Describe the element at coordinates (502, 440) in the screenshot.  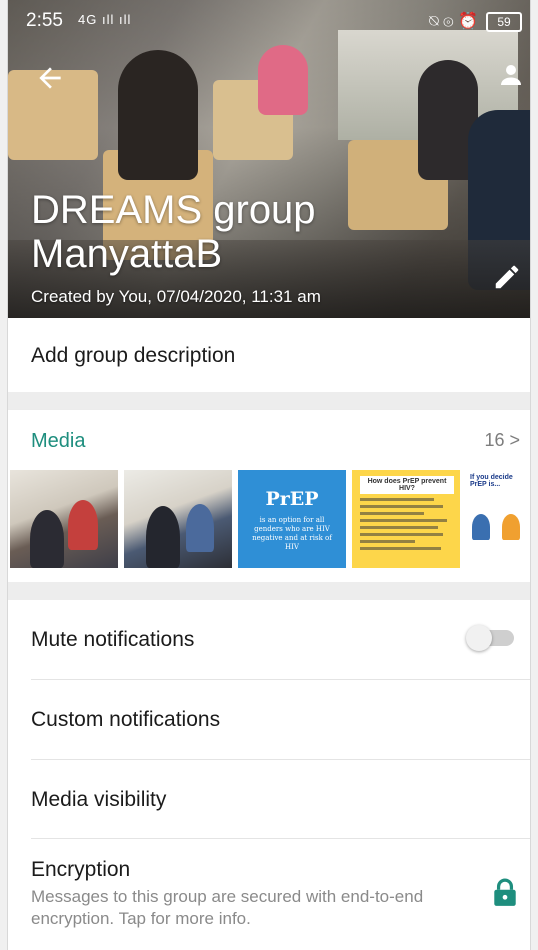
I see `media-count-link: 16 >` at that location.